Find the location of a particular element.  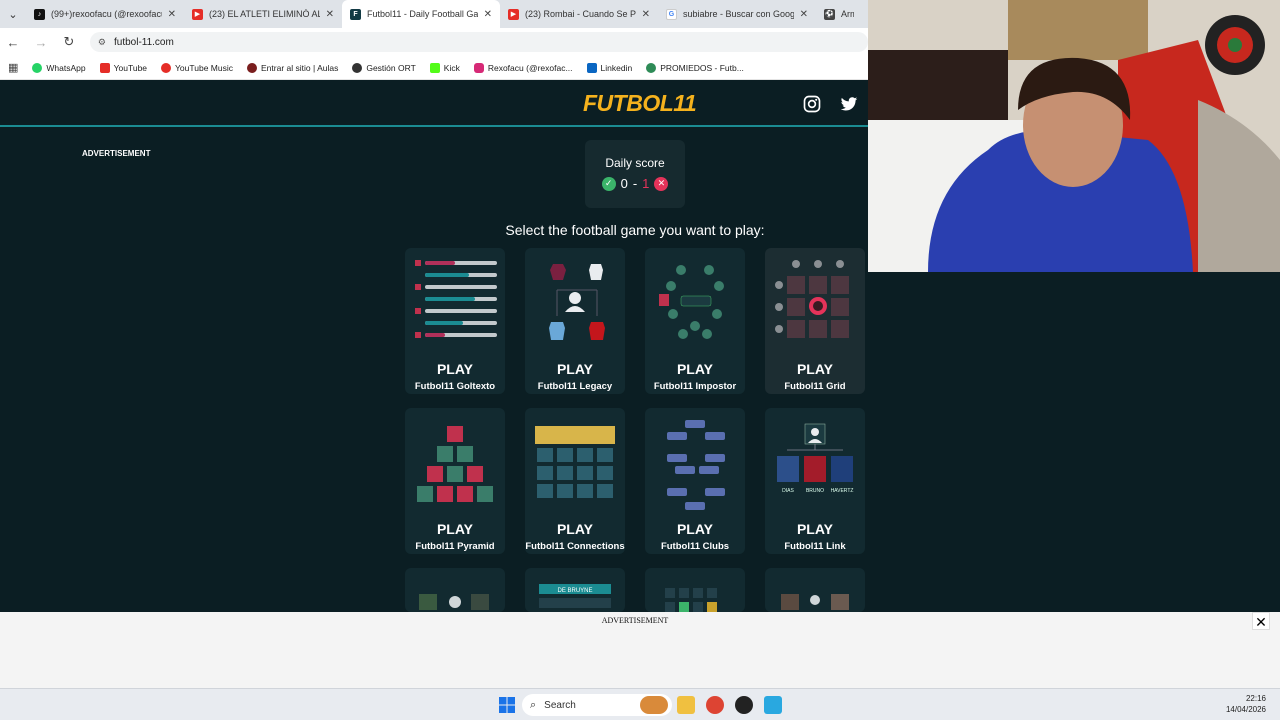

game-card-pyramid: PLAY Futbol11 Pyramid is located at coordinates (455, 481).